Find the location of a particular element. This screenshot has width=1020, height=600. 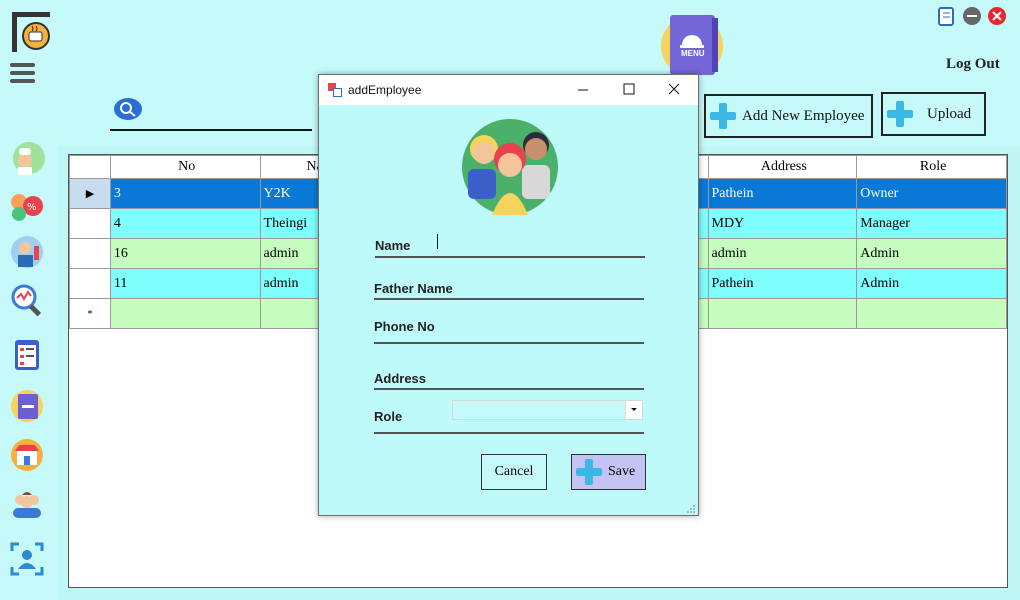

add-new-employee-button: Add New Employee is located at coordinates (788, 116).